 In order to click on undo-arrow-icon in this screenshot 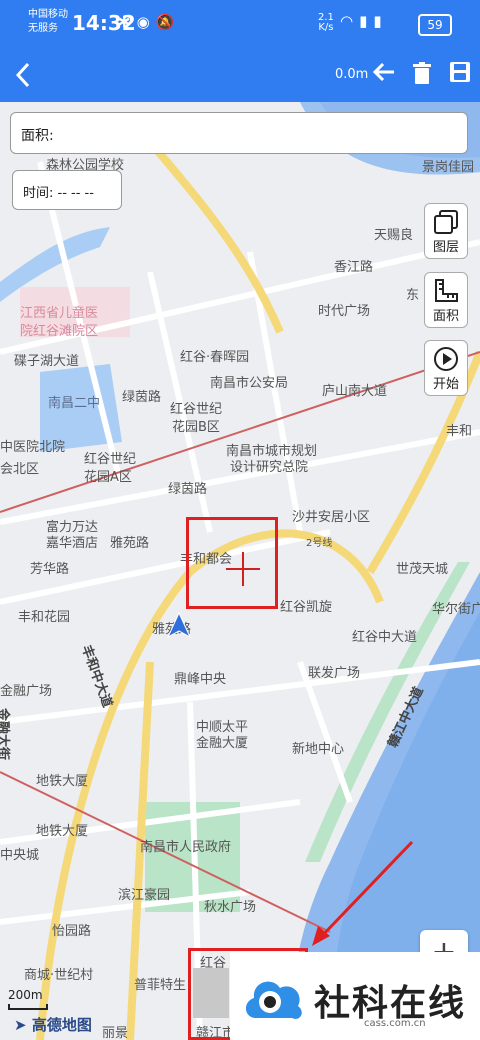, I will do `click(384, 75)`.